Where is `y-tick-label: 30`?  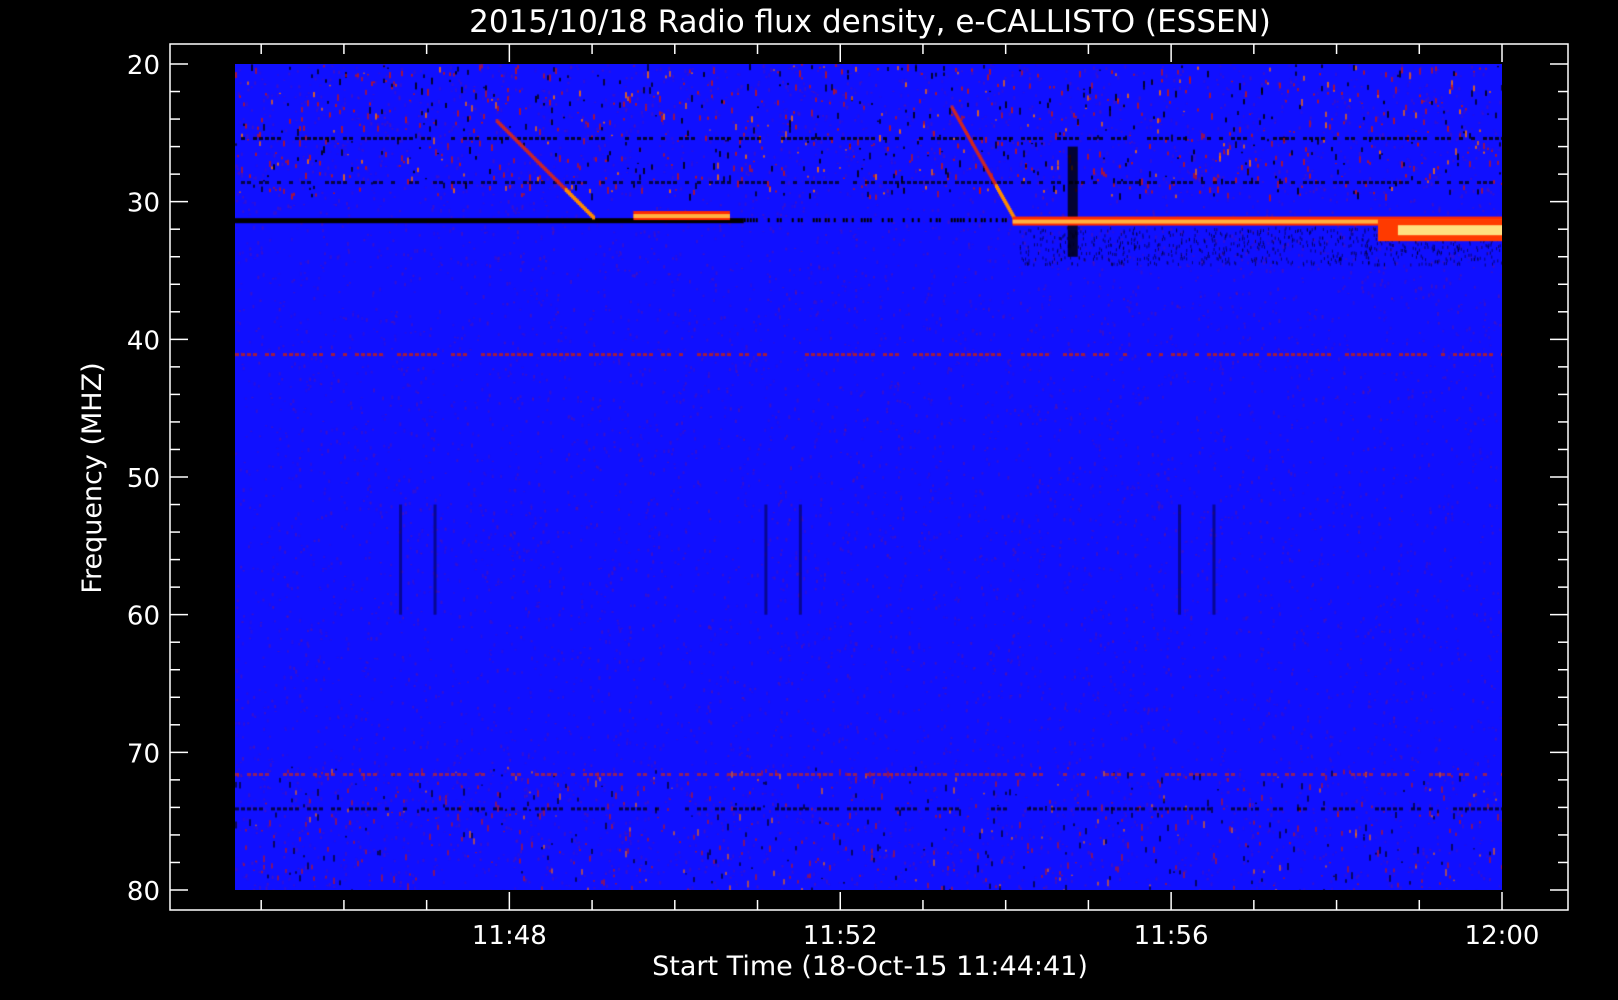
y-tick-label: 30 is located at coordinates (143, 204).